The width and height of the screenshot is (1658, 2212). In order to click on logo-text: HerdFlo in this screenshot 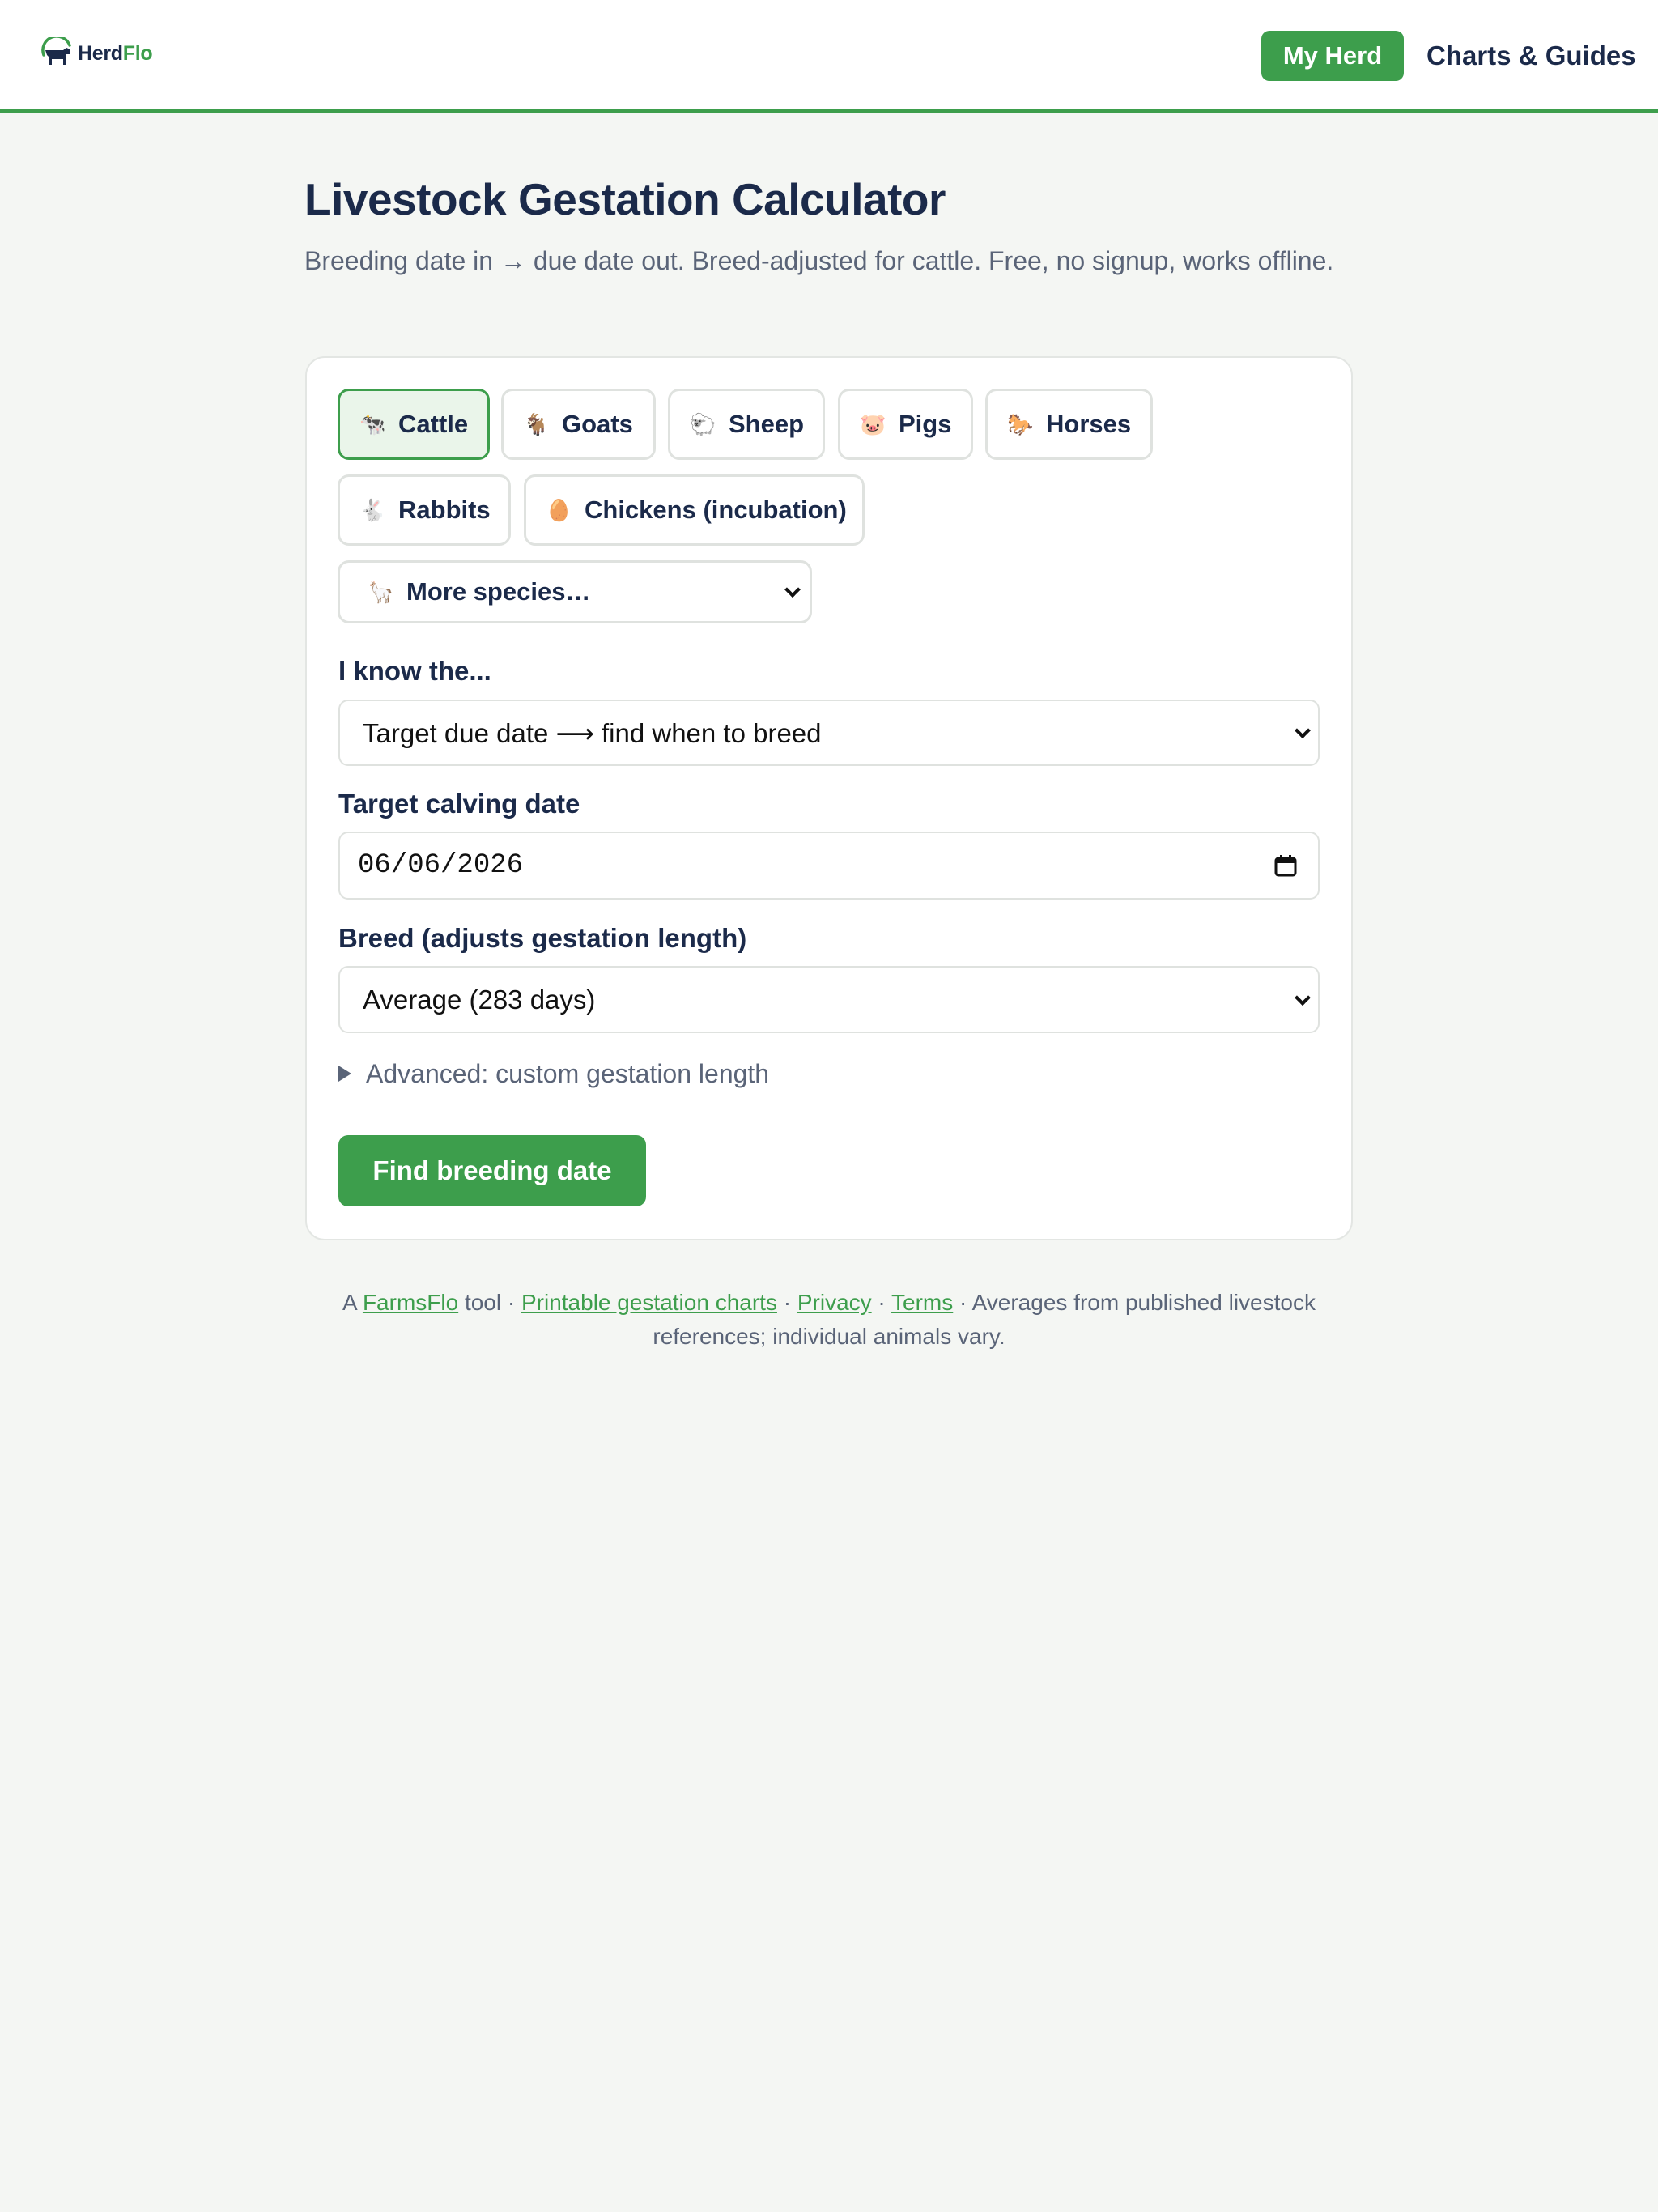, I will do `click(115, 53)`.